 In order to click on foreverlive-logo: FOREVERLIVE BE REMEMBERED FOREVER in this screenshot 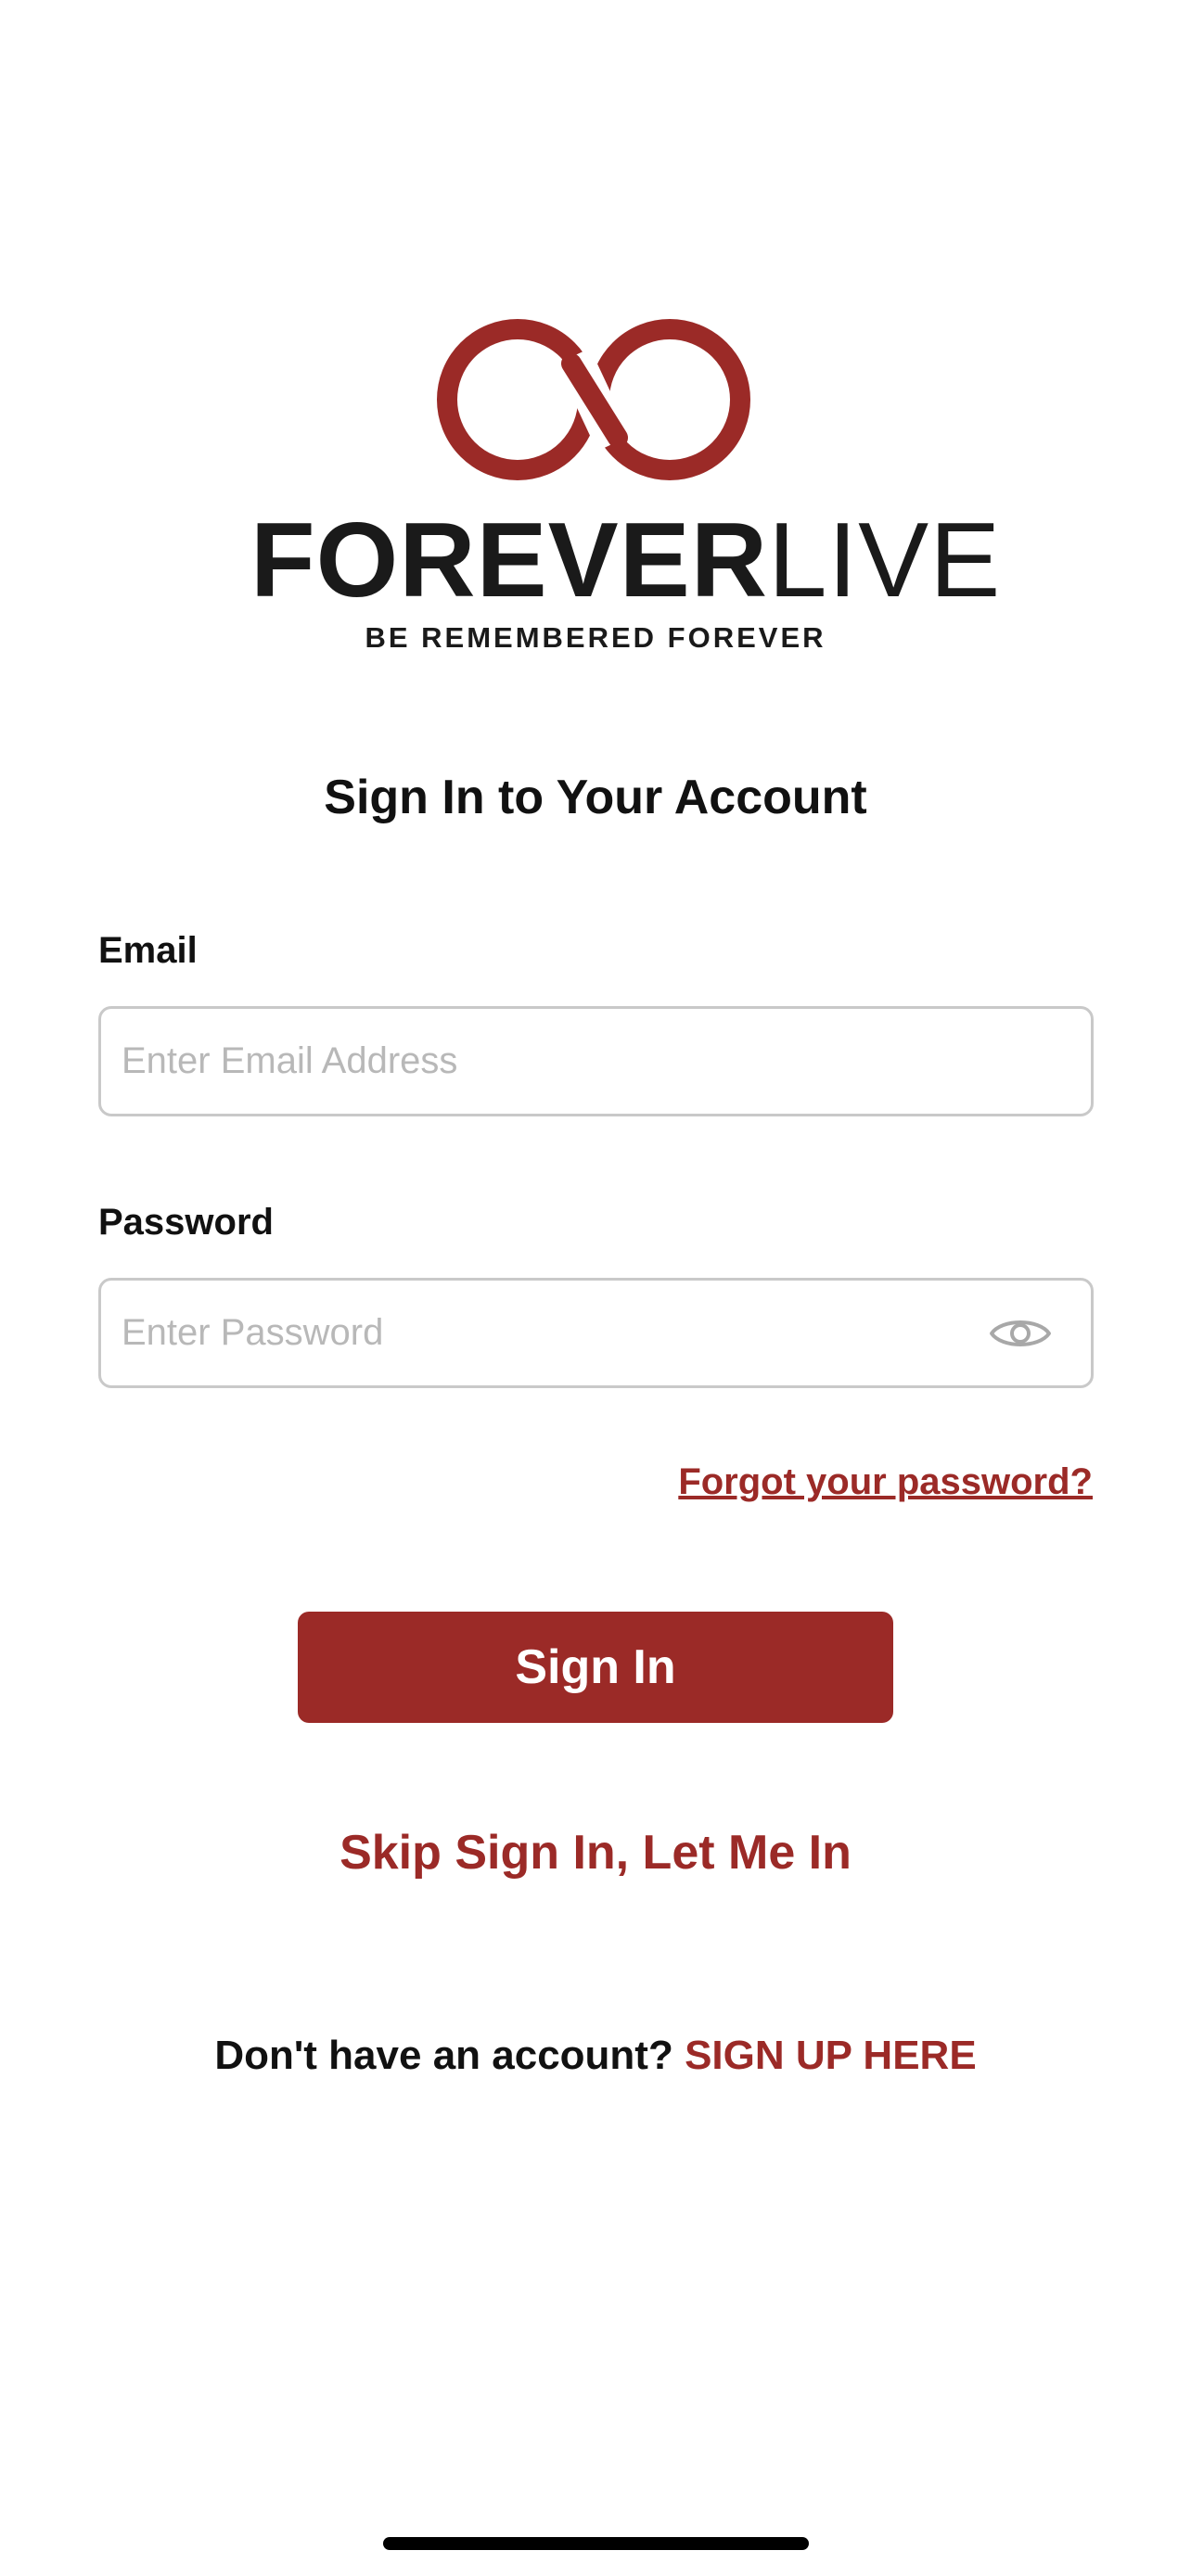, I will do `click(625, 486)`.